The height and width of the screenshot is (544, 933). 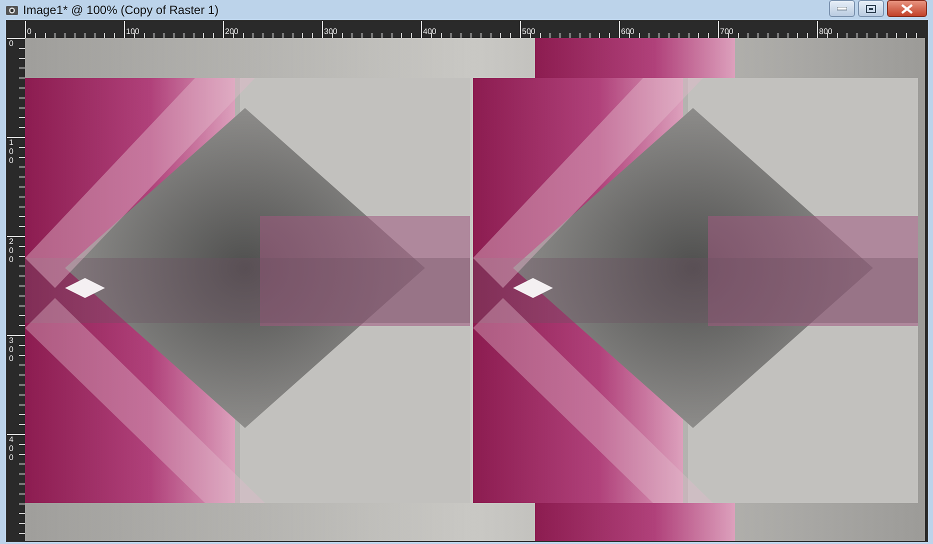 I want to click on close-button, so click(x=907, y=8).